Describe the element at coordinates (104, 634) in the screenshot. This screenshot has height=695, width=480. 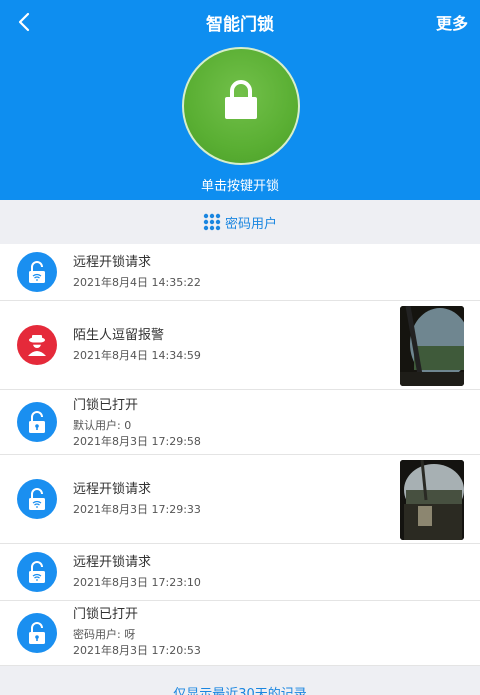
I see `record-user: 密码用户: 呀` at that location.